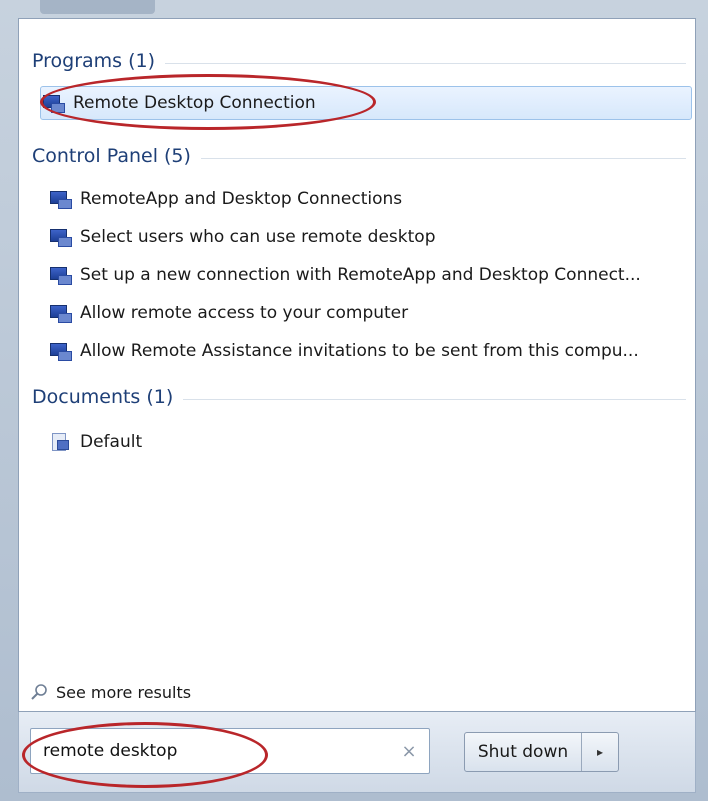 This screenshot has width=708, height=801. I want to click on remote-desktop-icon, so click(53, 103).